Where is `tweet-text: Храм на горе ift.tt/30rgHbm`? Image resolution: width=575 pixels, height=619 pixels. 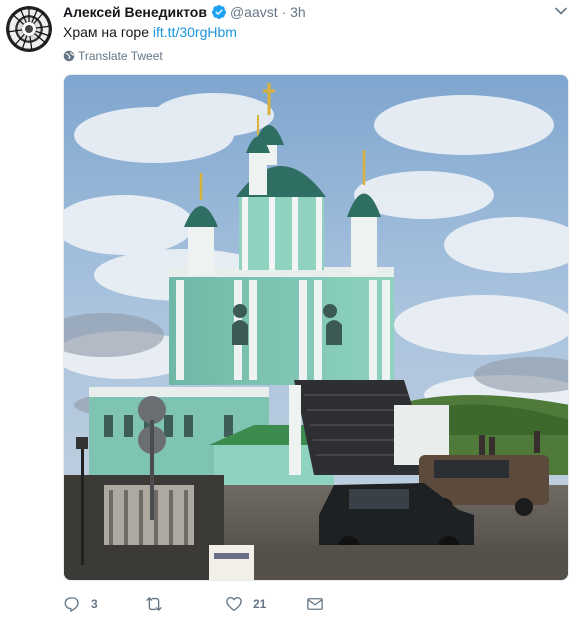 tweet-text: Храм на горе ift.tt/30rgHbm is located at coordinates (150, 32).